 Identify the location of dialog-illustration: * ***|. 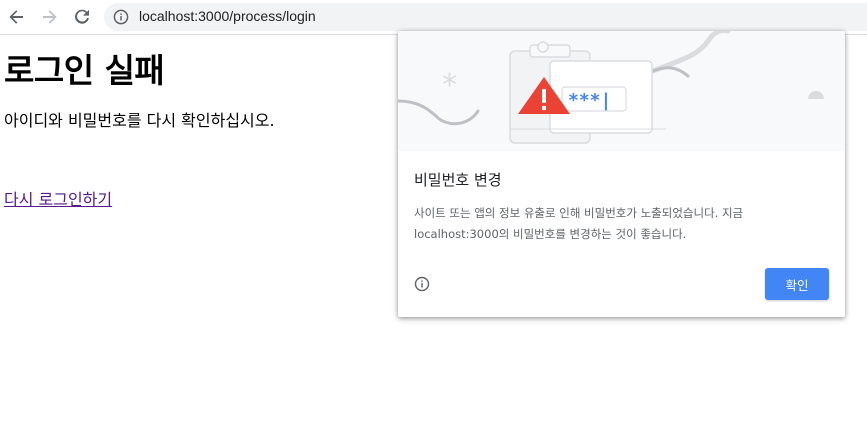
(621, 91).